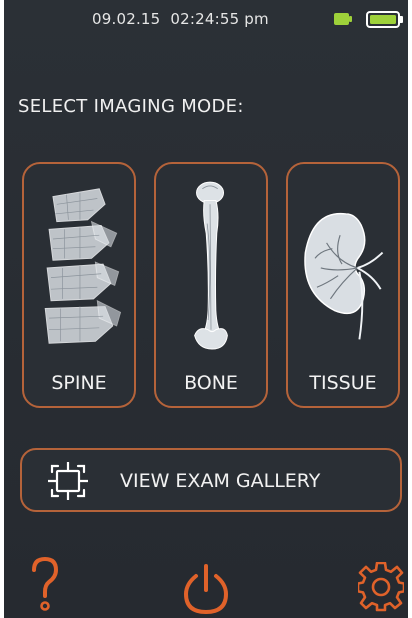 The image size is (412, 618). Describe the element at coordinates (343, 19) in the screenshot. I see `probe-battery-icon` at that location.